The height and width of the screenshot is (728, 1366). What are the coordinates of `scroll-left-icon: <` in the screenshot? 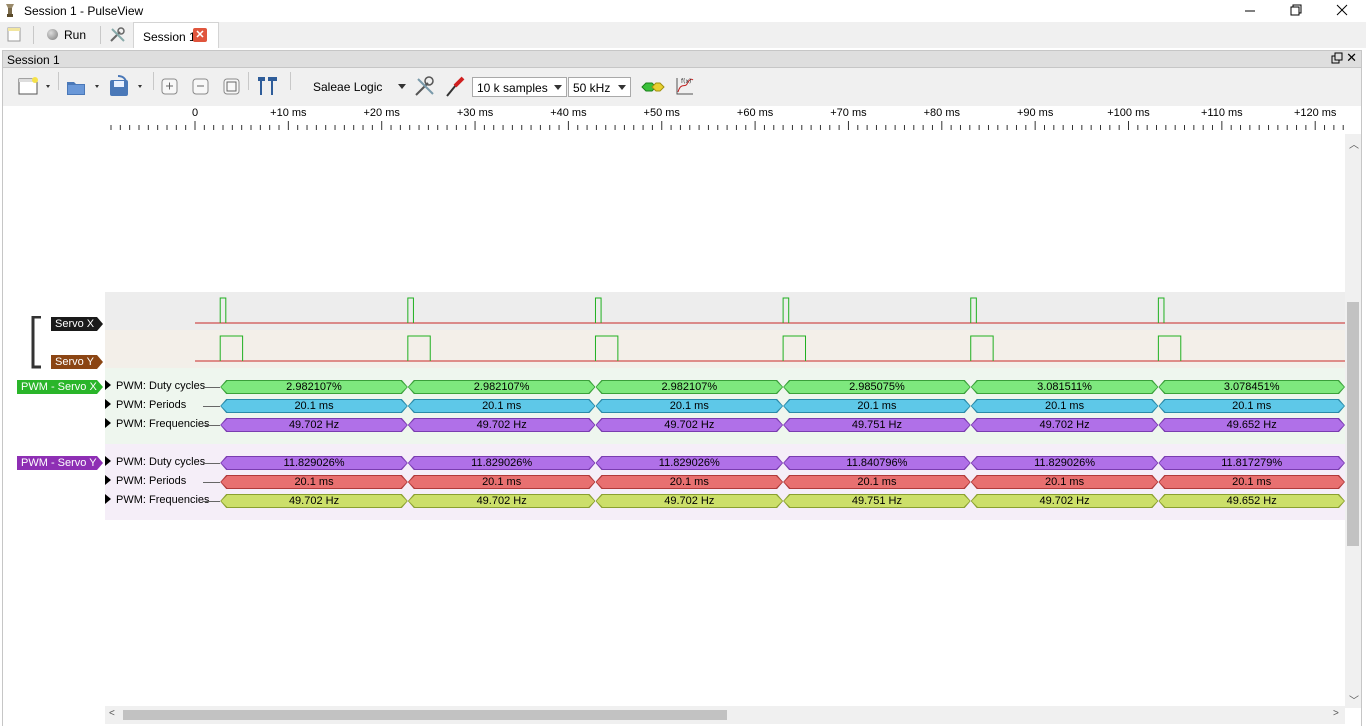 It's located at (112, 713).